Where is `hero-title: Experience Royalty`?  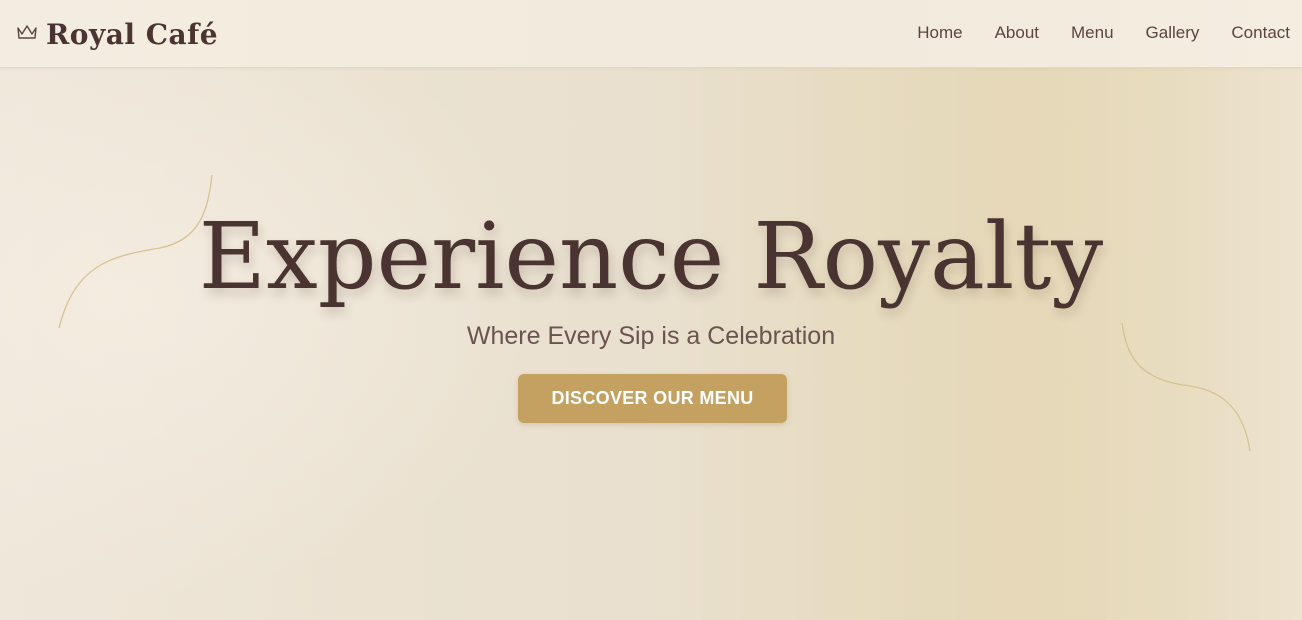
hero-title: Experience Royalty is located at coordinates (651, 256).